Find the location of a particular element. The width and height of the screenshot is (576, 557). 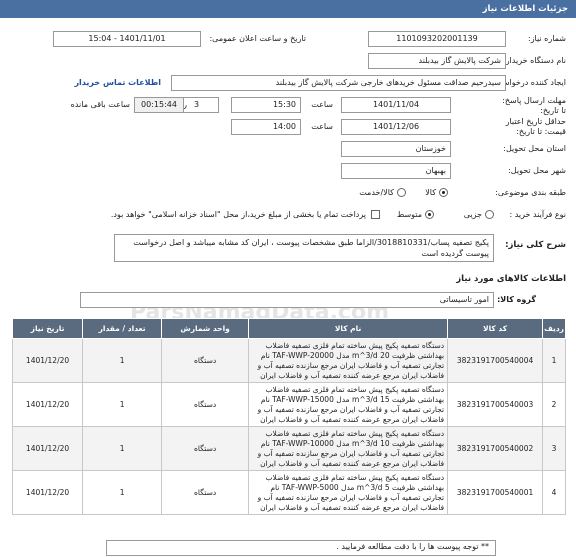

deadline-time-field: 15:30 is located at coordinates (266, 105).